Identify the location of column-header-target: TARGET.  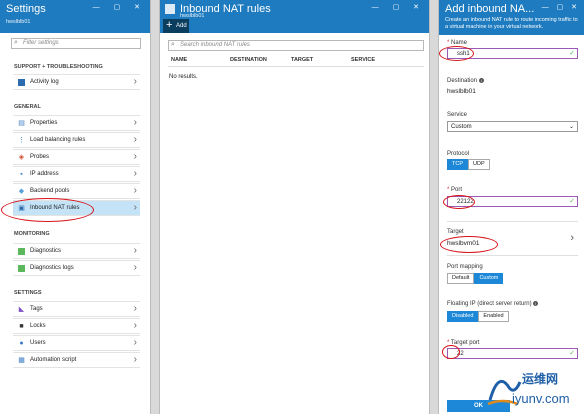
(302, 60).